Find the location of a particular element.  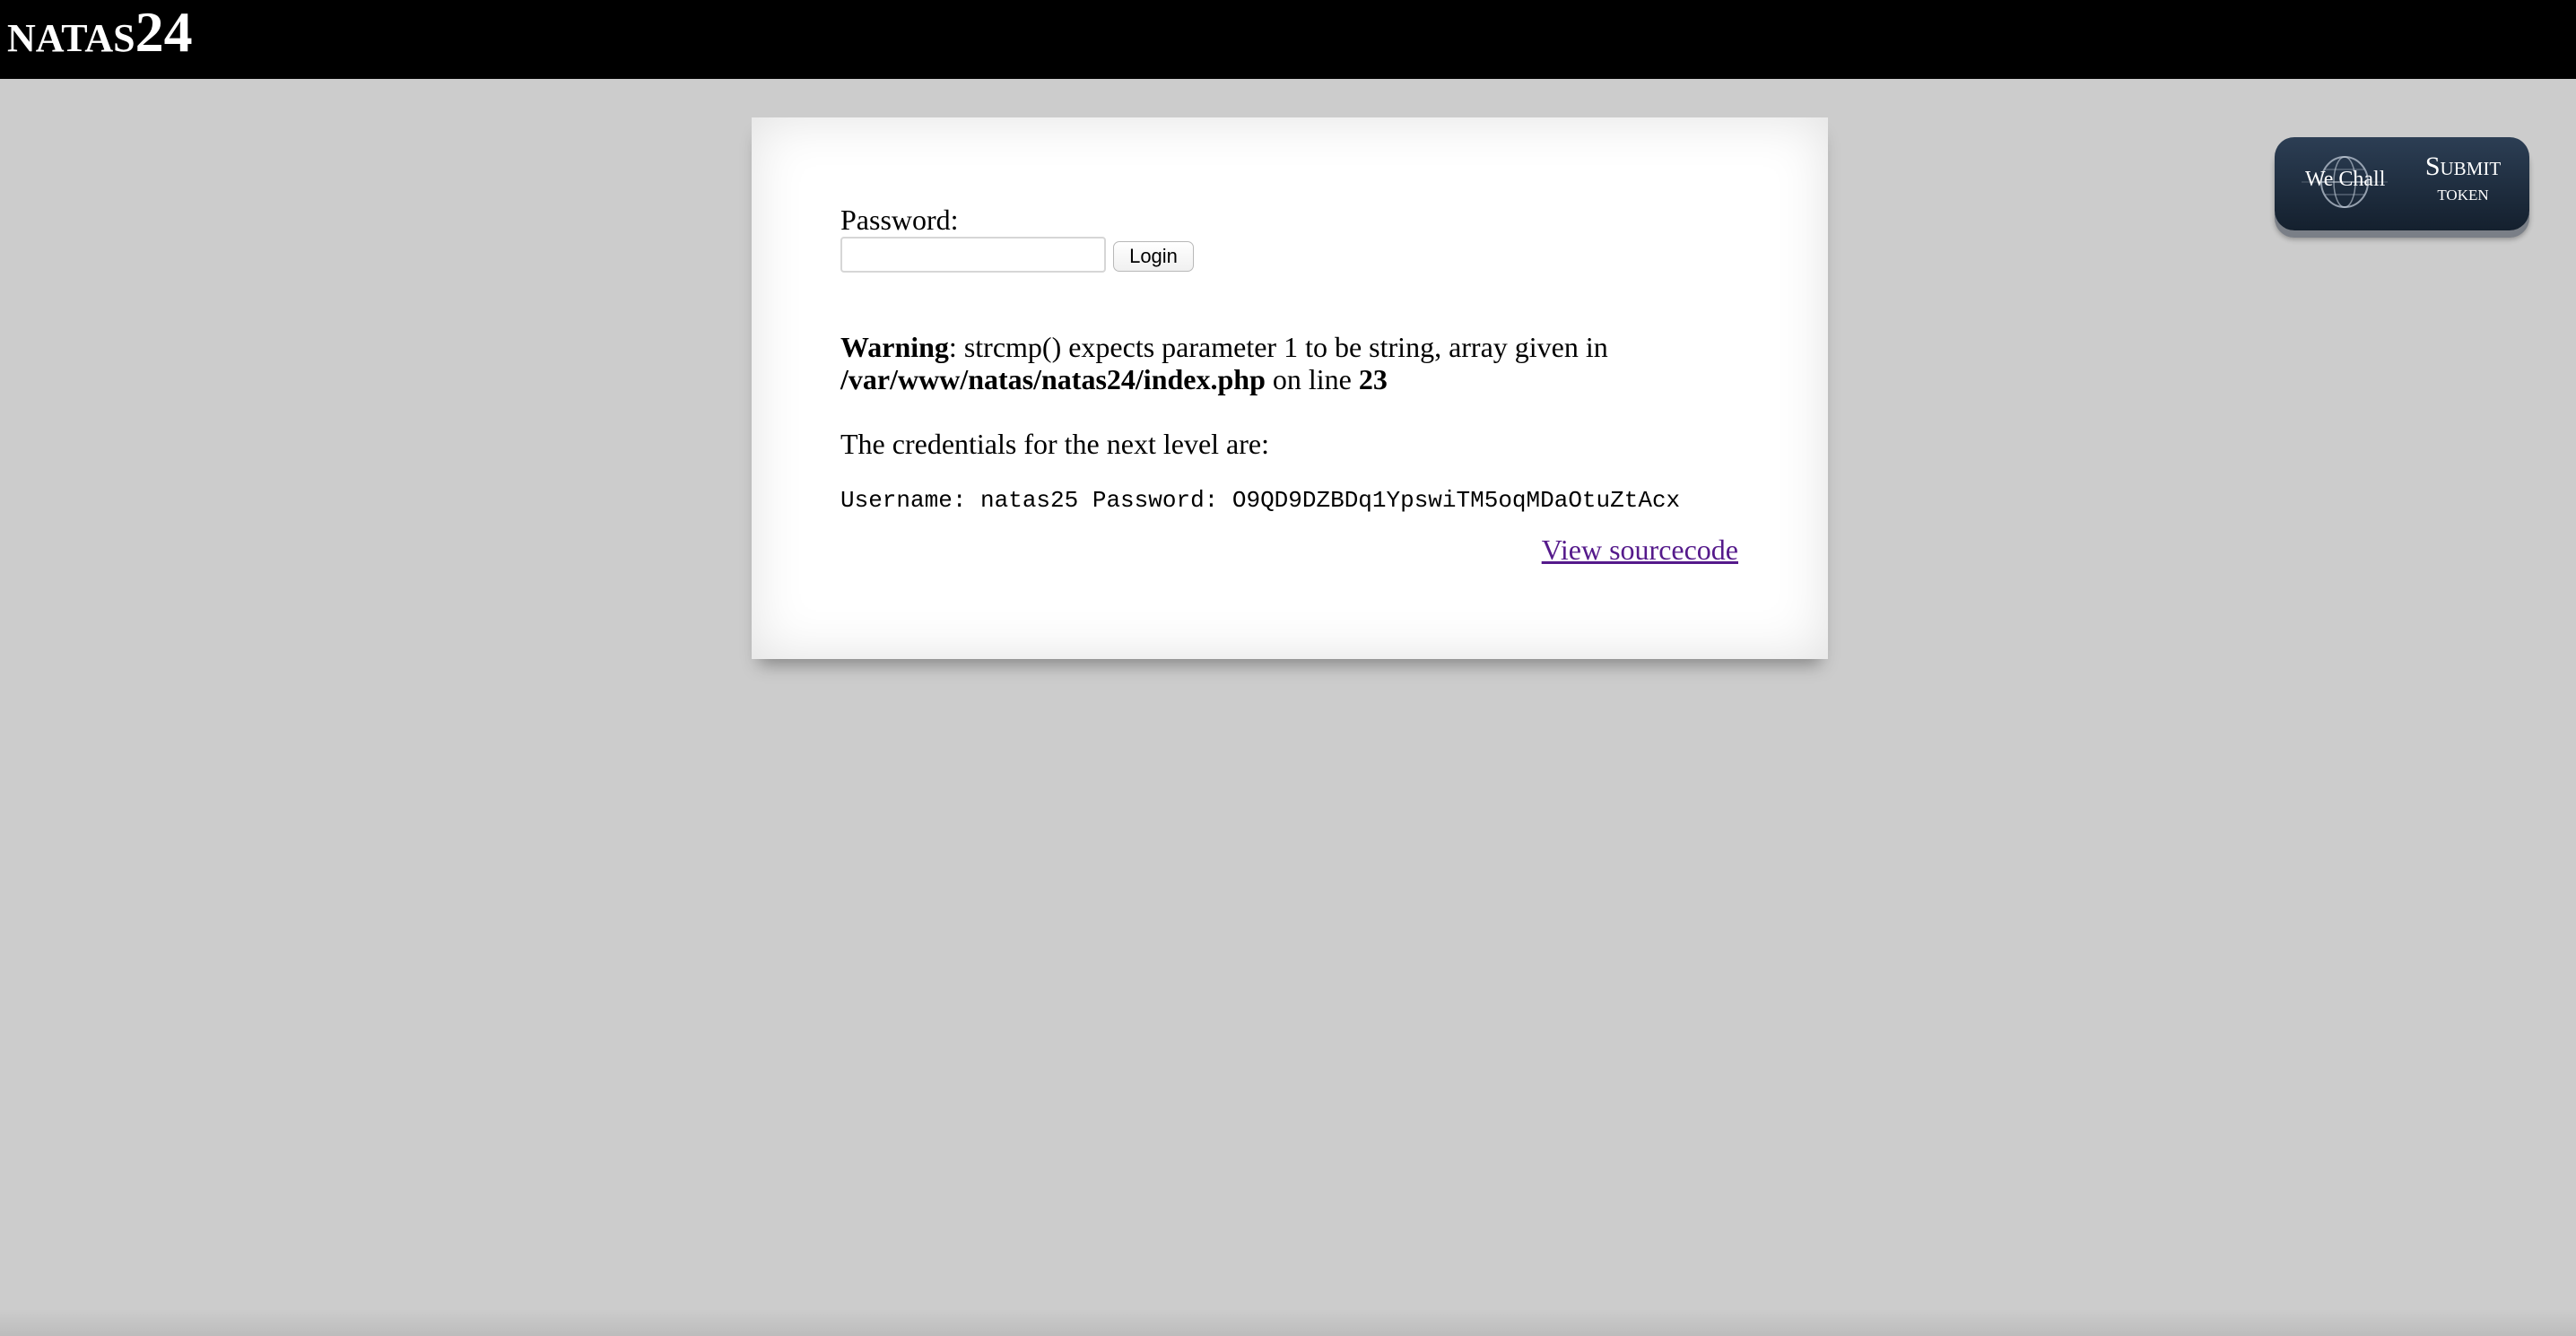

submit-token-label: Submit token is located at coordinates (2463, 180).